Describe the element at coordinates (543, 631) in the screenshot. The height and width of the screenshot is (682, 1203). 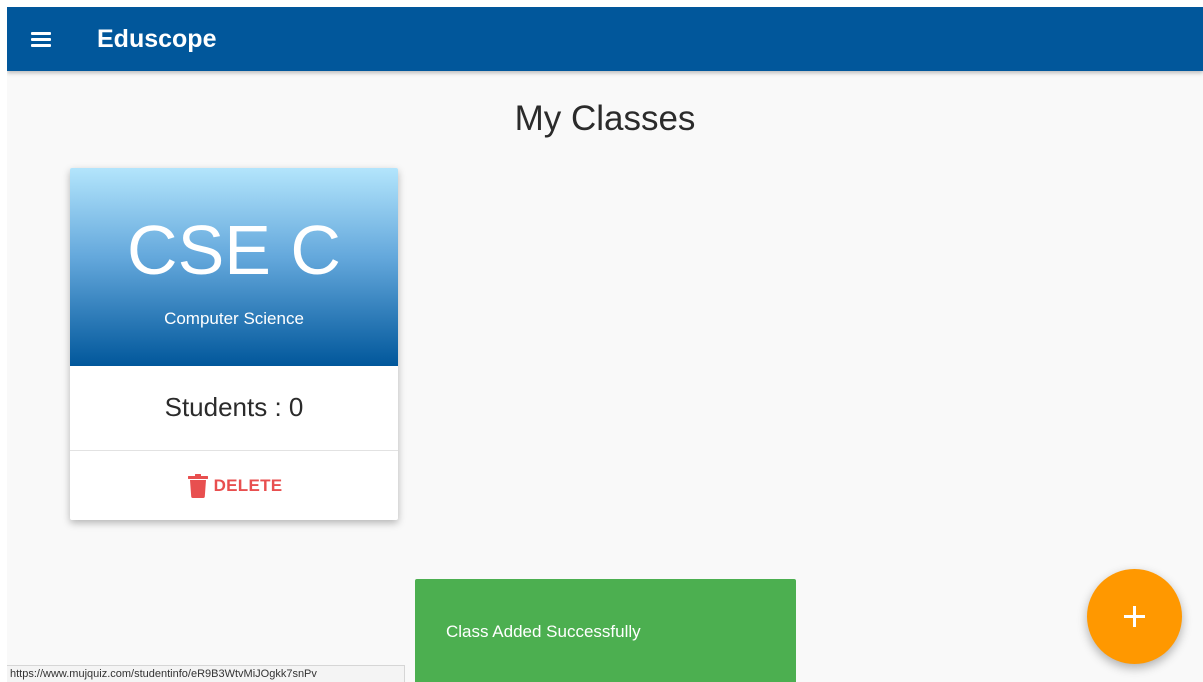
I see `snackbar-message: Class Added Successfully` at that location.